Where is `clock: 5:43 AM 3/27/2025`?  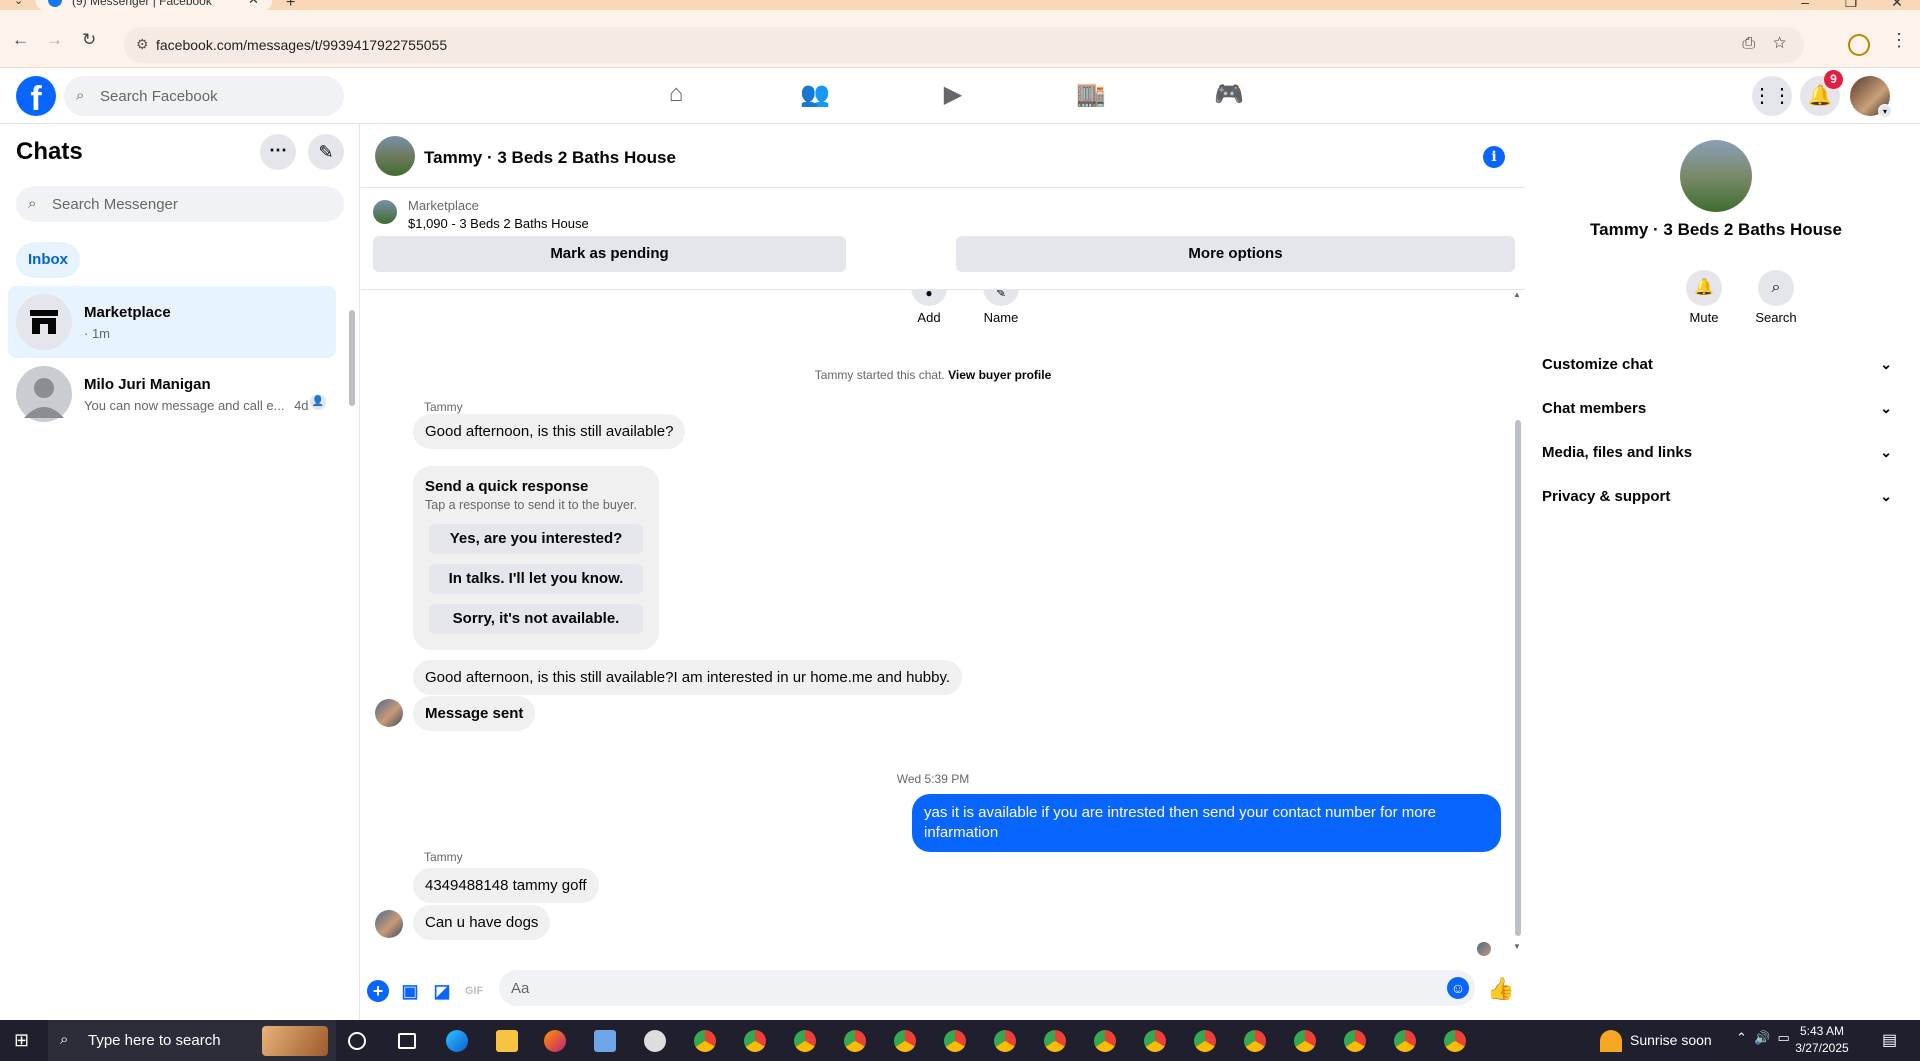
clock: 5:43 AM 3/27/2025 is located at coordinates (1822, 1040).